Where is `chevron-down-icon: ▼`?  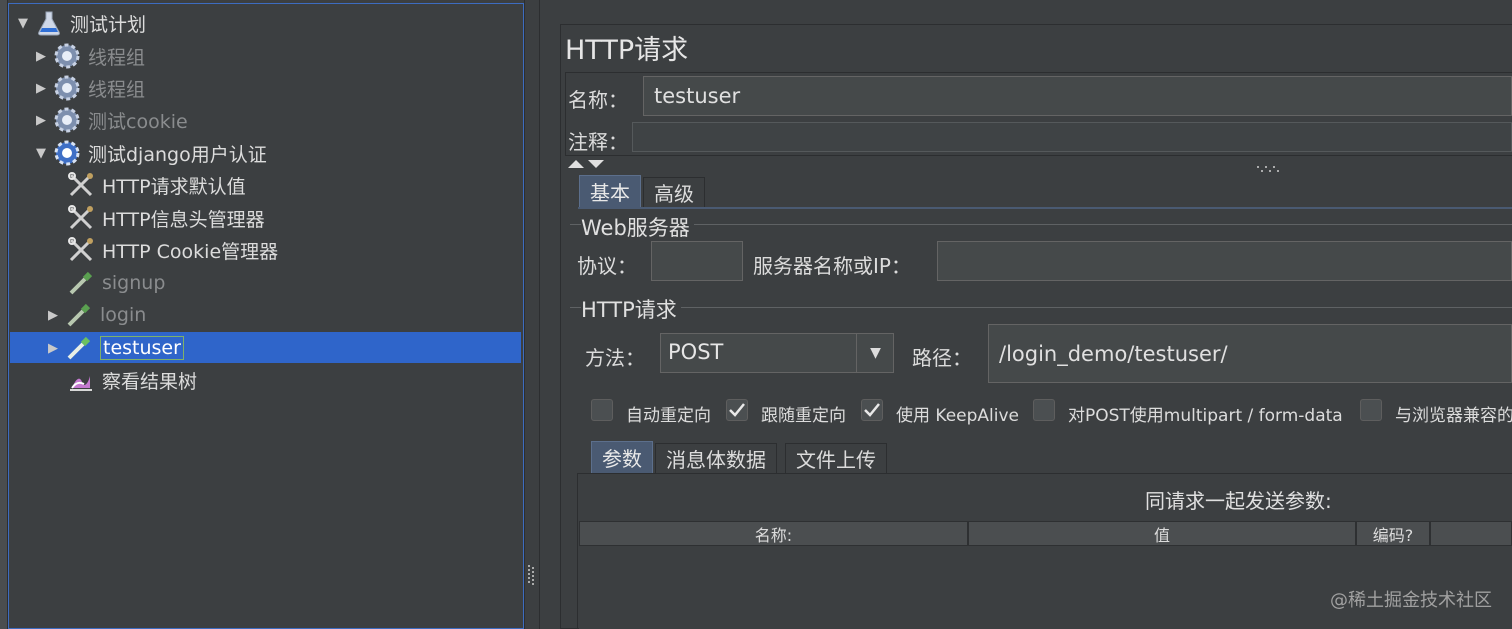
chevron-down-icon: ▼ is located at coordinates (875, 353).